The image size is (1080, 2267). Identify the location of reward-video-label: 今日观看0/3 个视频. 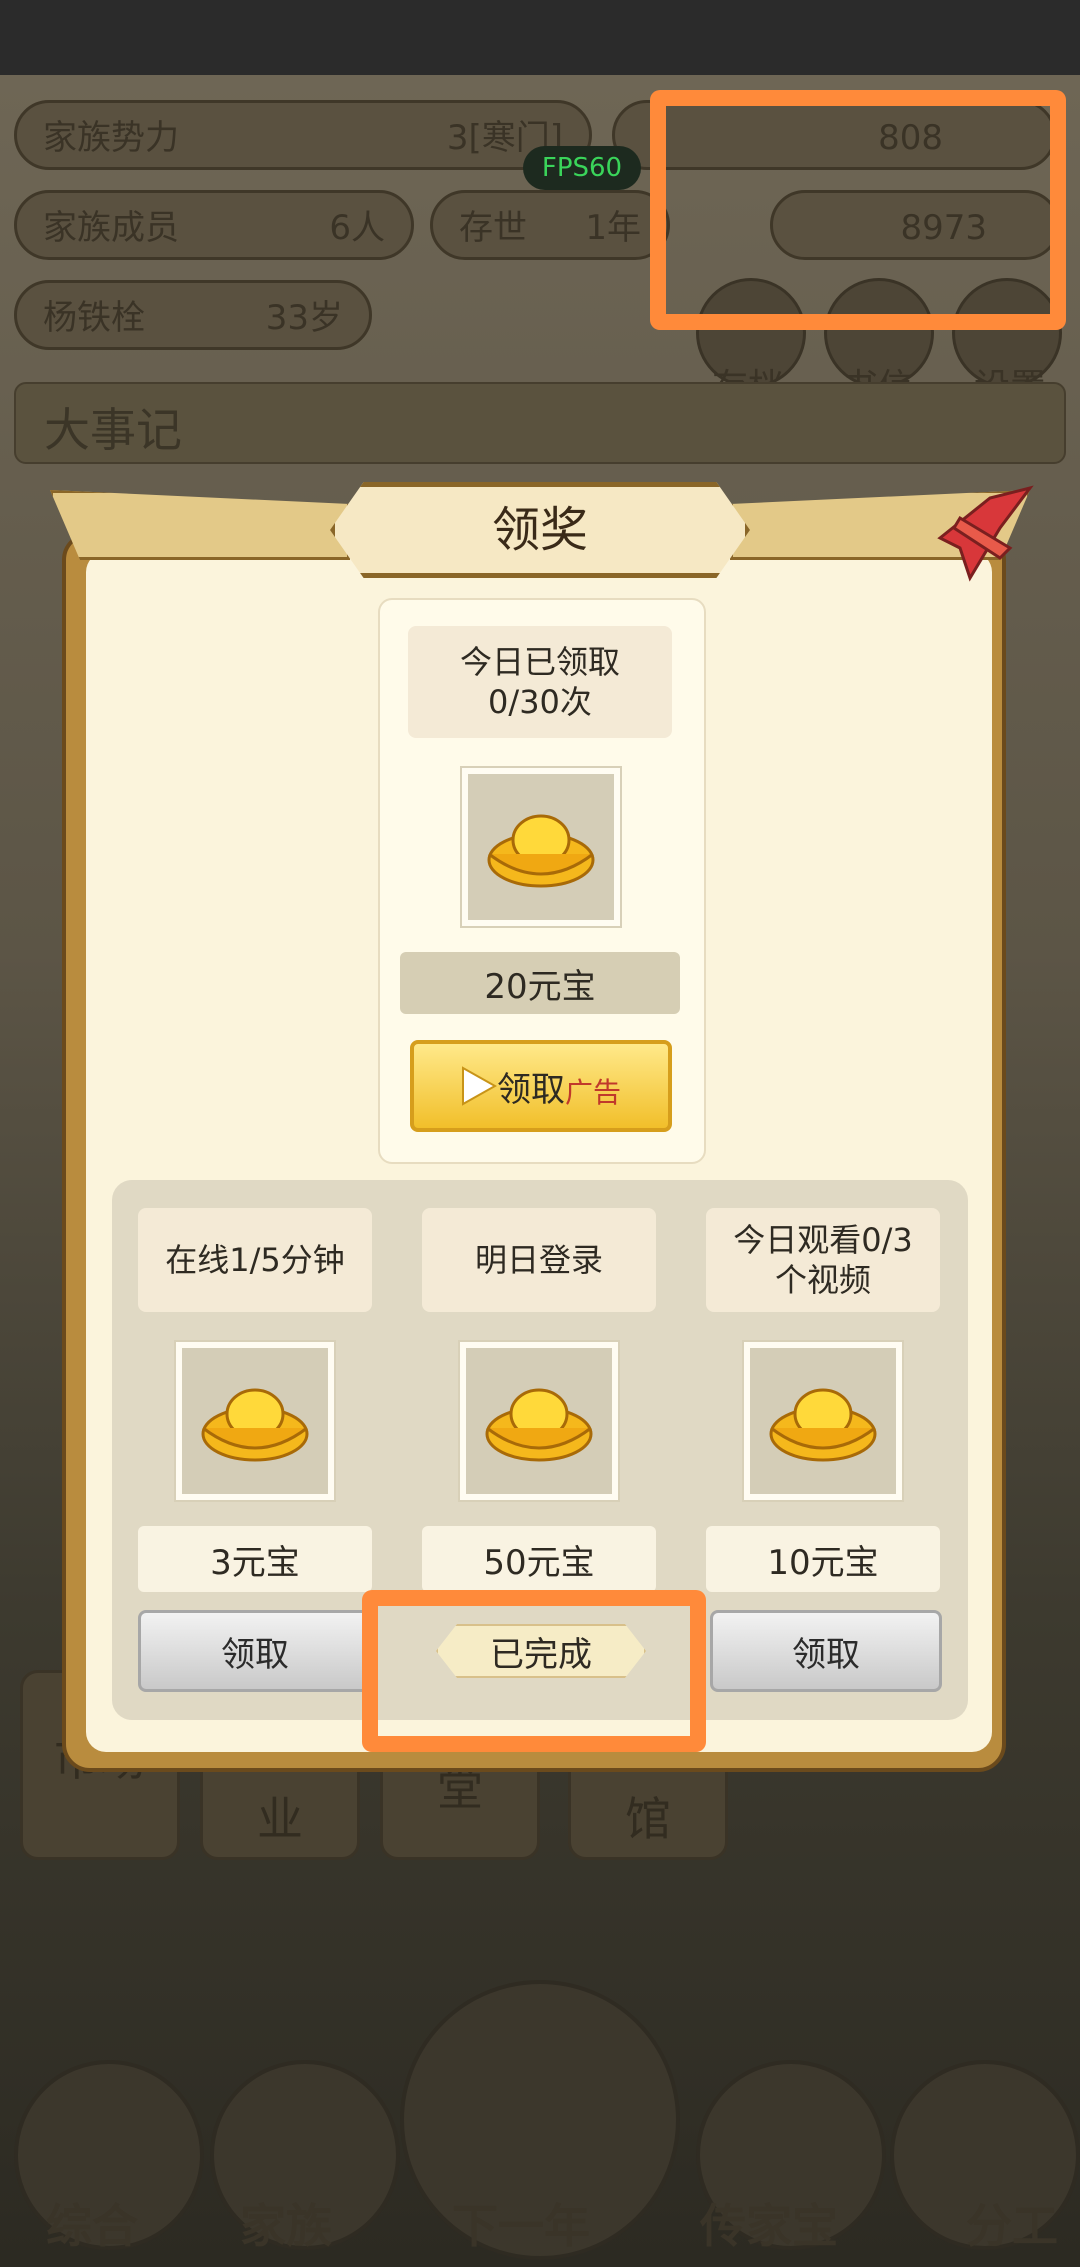
(823, 1260).